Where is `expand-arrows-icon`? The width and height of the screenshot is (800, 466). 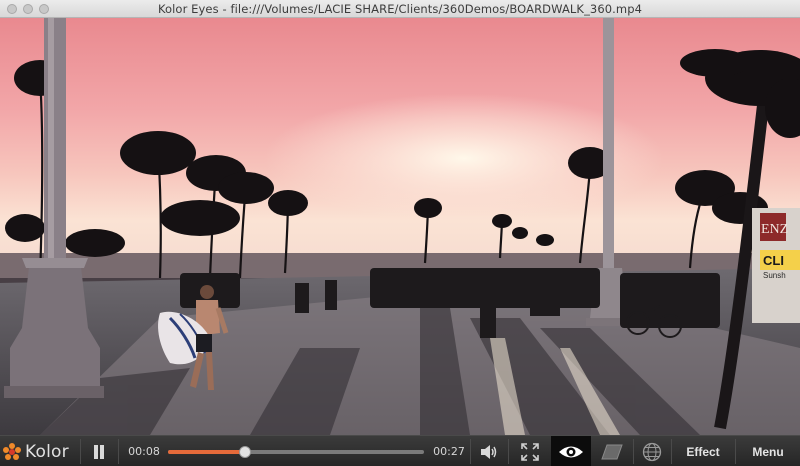
expand-arrows-icon is located at coordinates (530, 451).